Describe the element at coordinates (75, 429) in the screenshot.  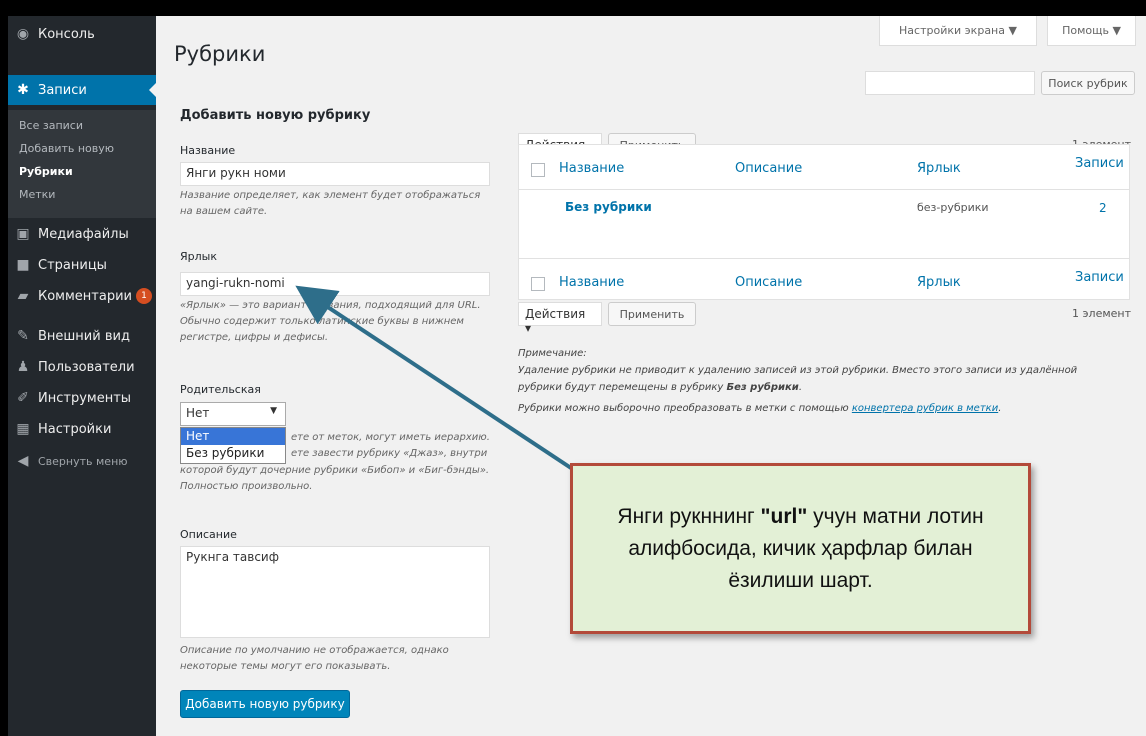
I see `sidebar-item-label: Настройки` at that location.